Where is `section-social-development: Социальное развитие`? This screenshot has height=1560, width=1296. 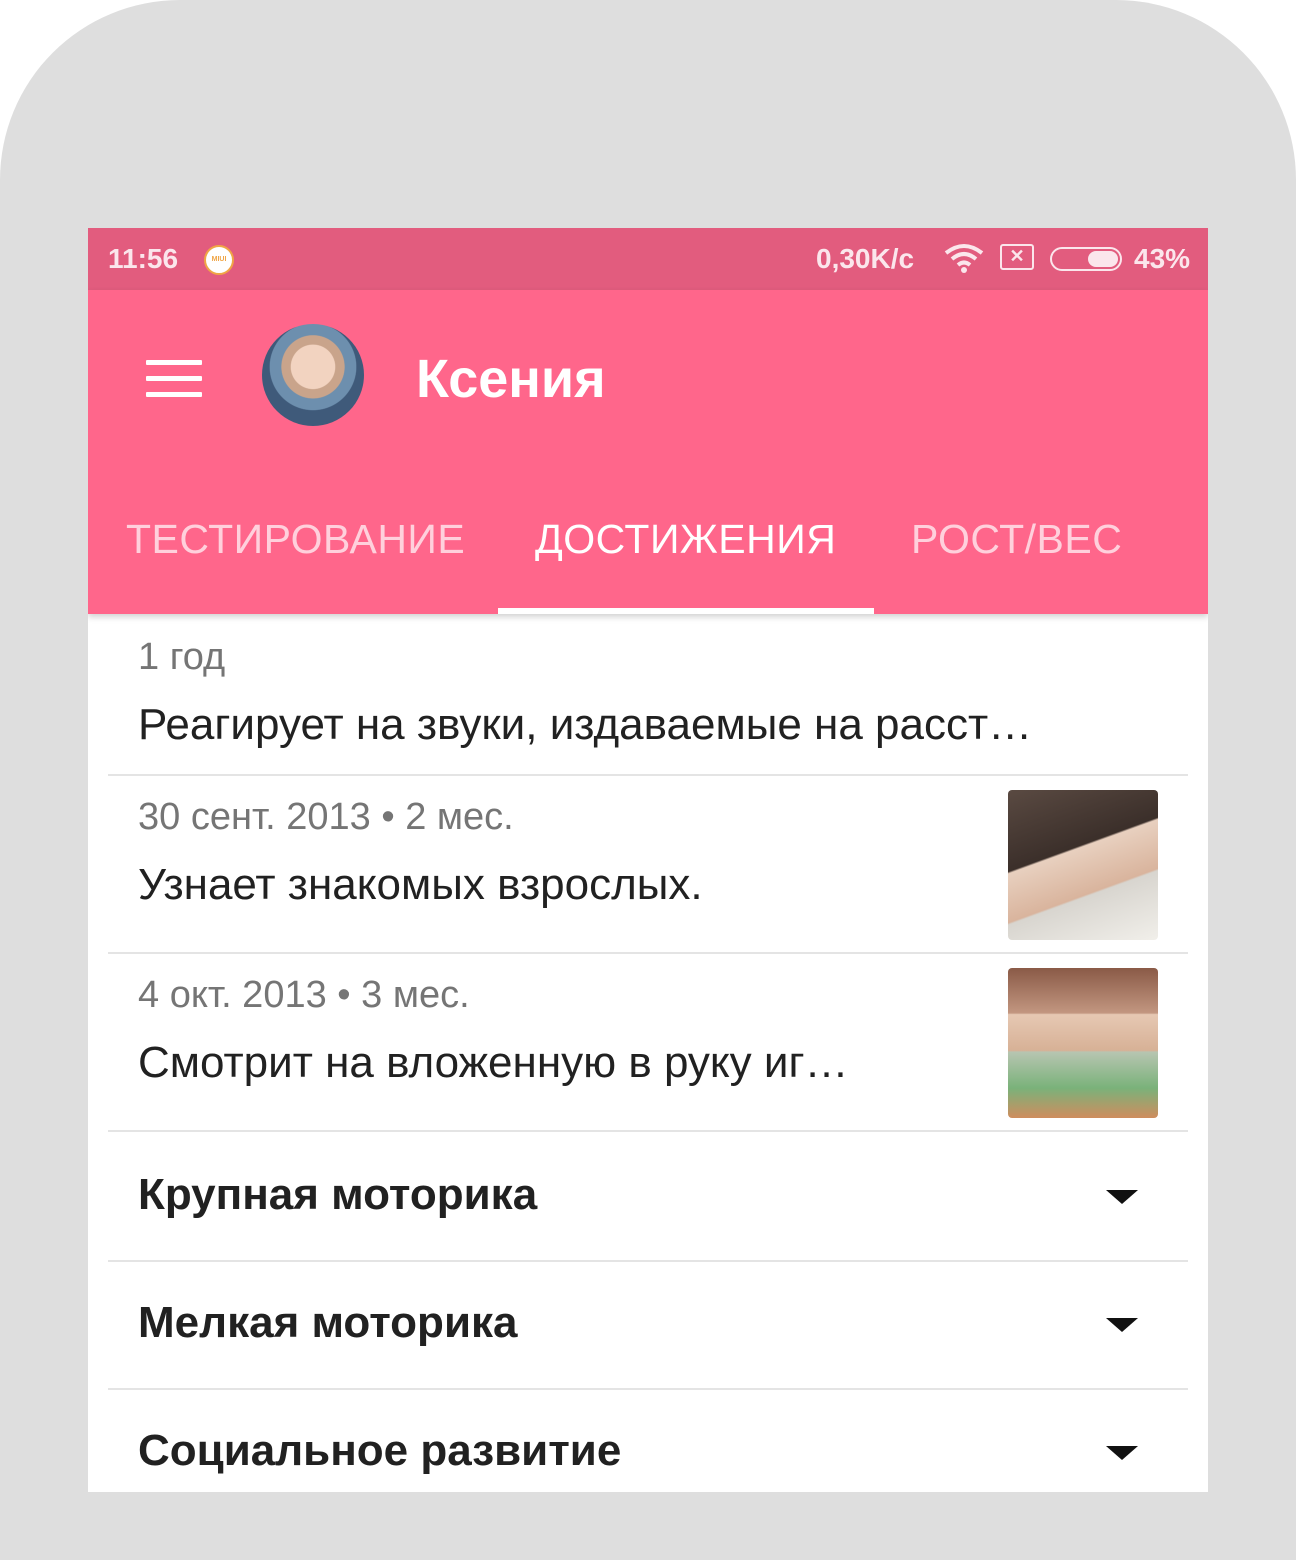 section-social-development: Социальное развитие is located at coordinates (648, 1440).